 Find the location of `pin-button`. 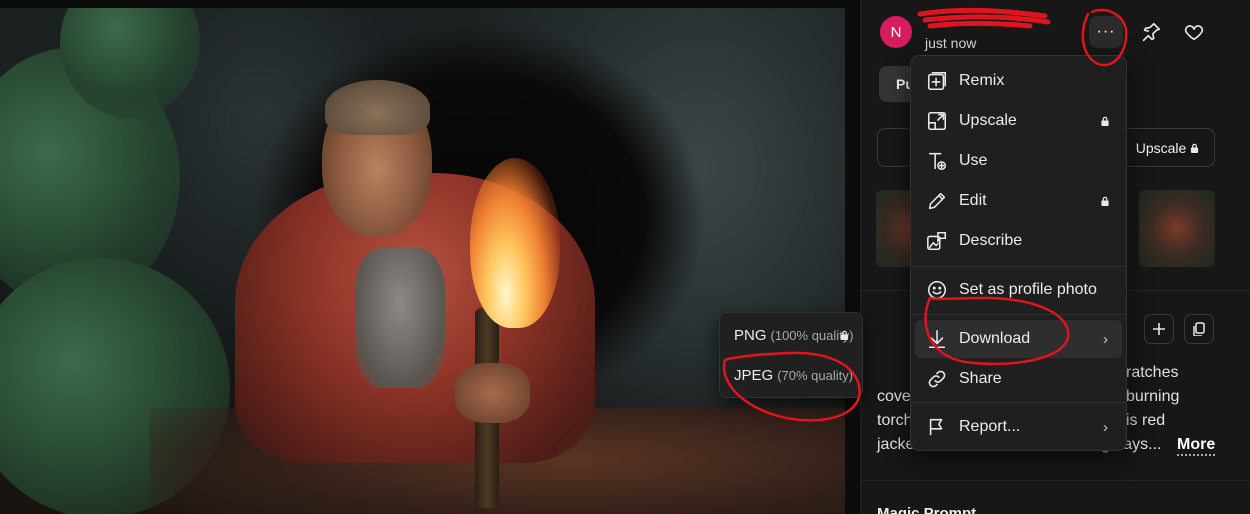

pin-button is located at coordinates (1151, 32).